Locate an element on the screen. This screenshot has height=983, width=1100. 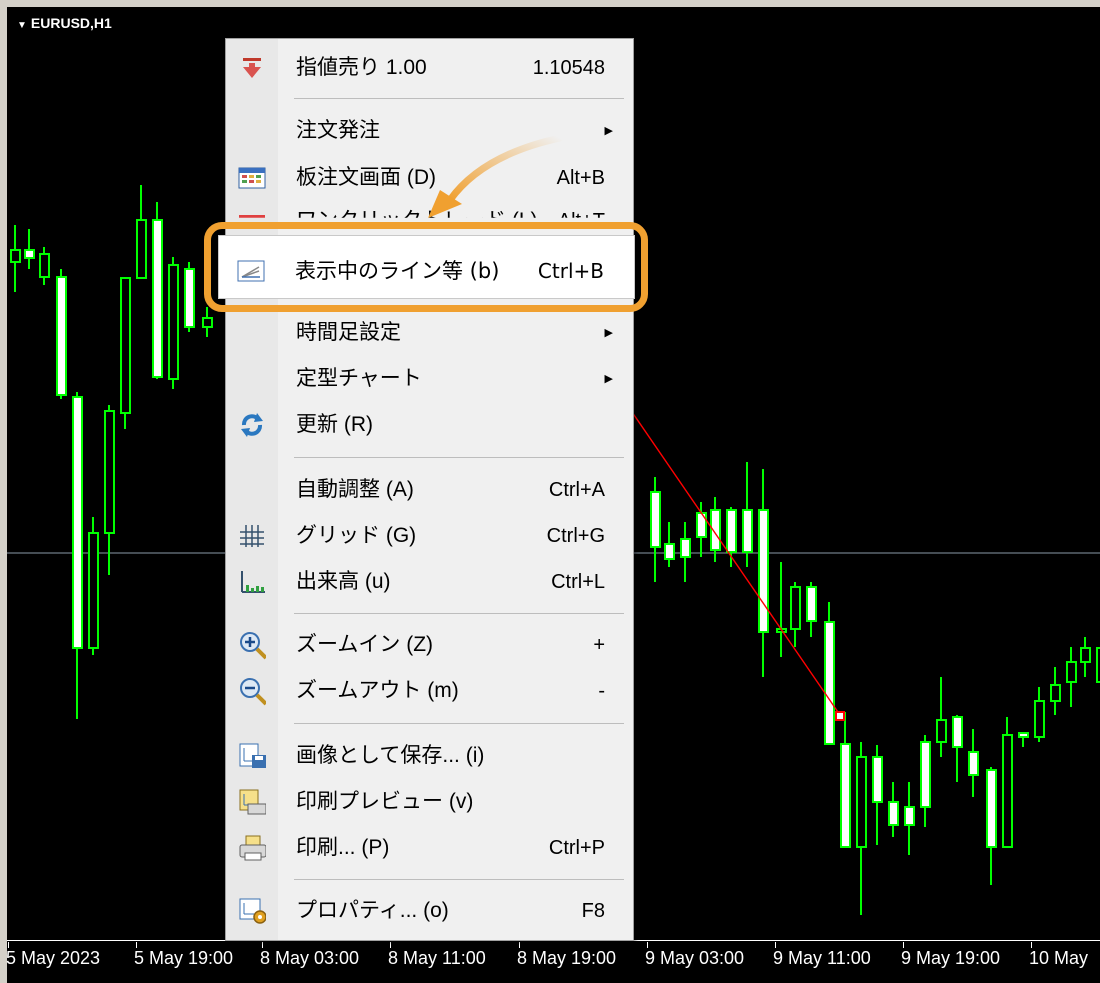
menu-item: 時間足設定 ▶ is located at coordinates (429, 333).